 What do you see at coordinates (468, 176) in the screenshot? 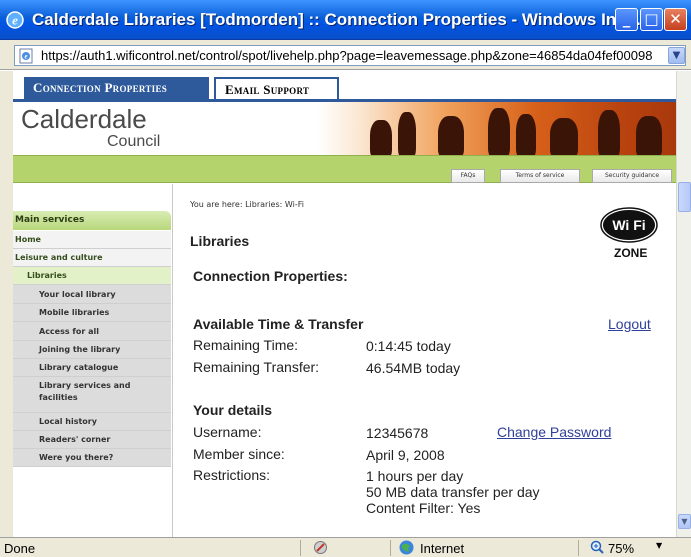
I see `faqs-link: FAQs` at bounding box center [468, 176].